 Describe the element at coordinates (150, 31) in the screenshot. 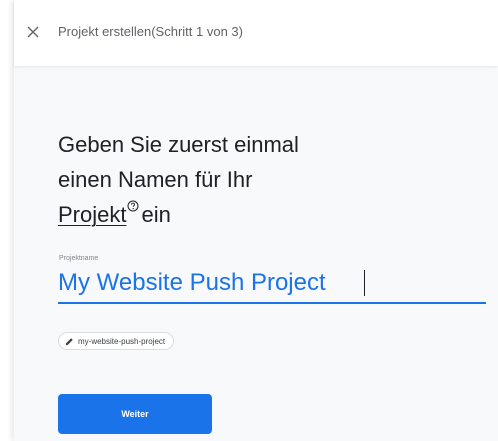

I see `header-title: Projekt erstellen(Schritt 1 von 3)` at that location.